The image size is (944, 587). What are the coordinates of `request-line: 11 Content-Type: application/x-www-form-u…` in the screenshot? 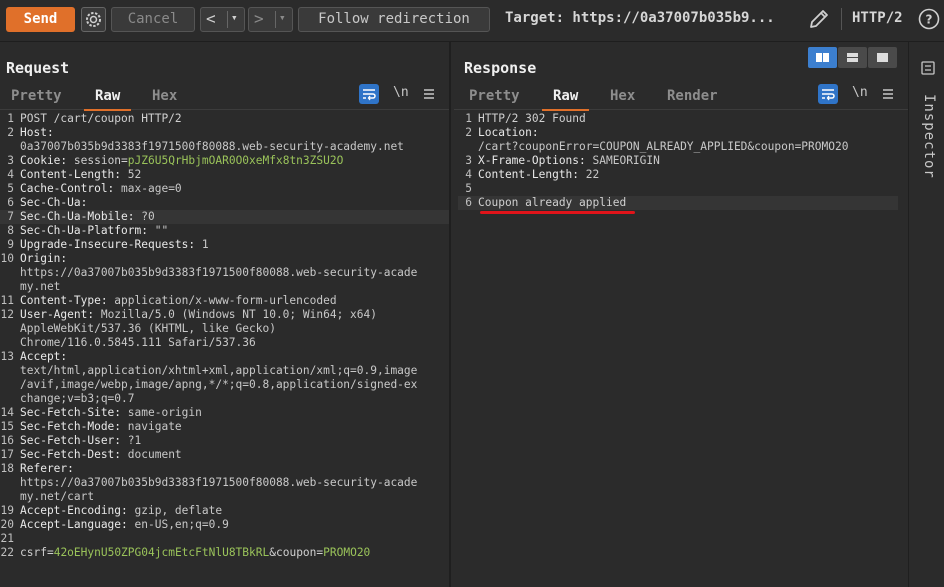 It's located at (224, 301).